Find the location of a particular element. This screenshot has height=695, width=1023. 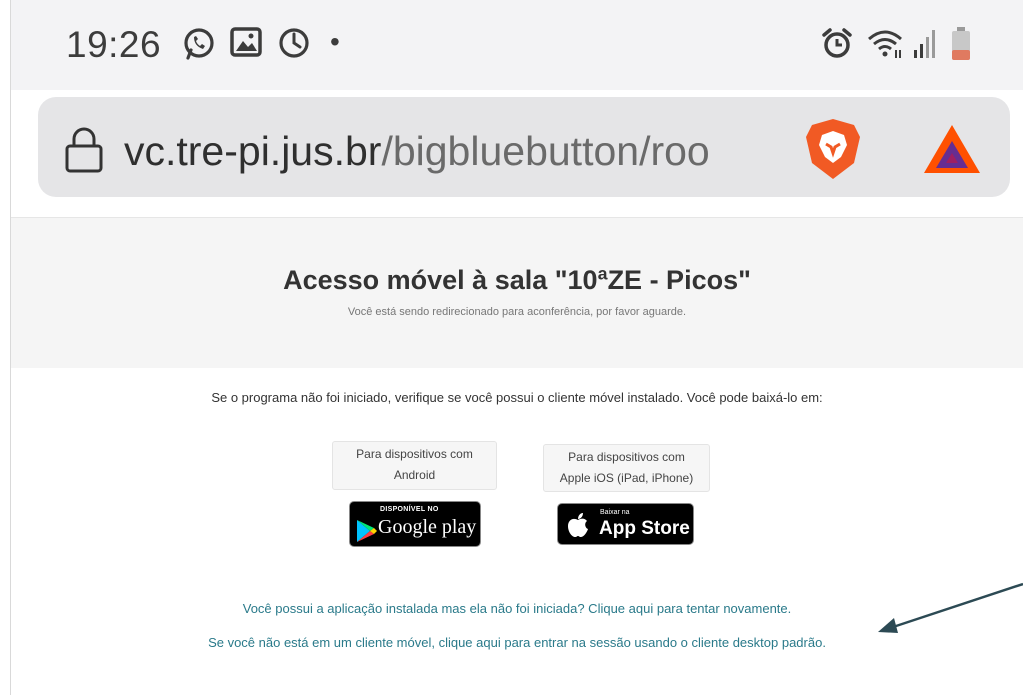

url-text: vc.tre-pi.jus.br/bigbluebutton/roo is located at coordinates (454, 151).